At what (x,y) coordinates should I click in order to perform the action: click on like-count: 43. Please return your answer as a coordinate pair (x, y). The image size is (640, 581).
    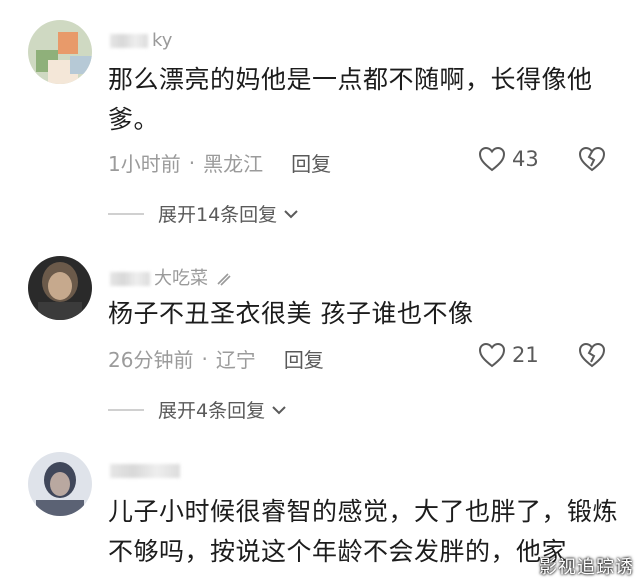
    Looking at the image, I should click on (525, 159).